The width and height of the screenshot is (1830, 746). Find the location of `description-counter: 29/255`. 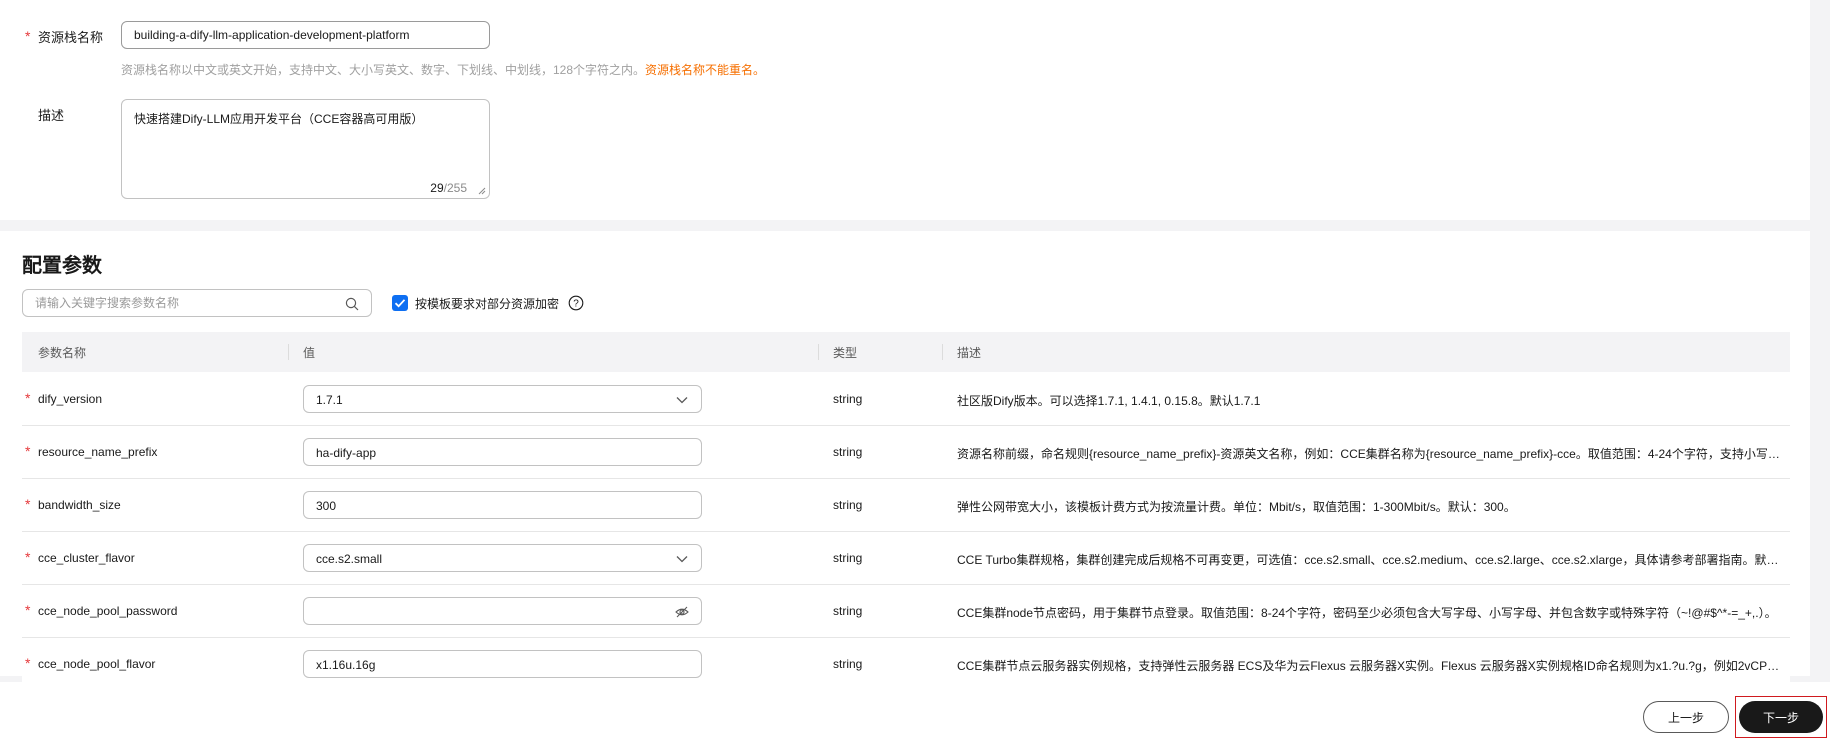

description-counter: 29/255 is located at coordinates (448, 188).